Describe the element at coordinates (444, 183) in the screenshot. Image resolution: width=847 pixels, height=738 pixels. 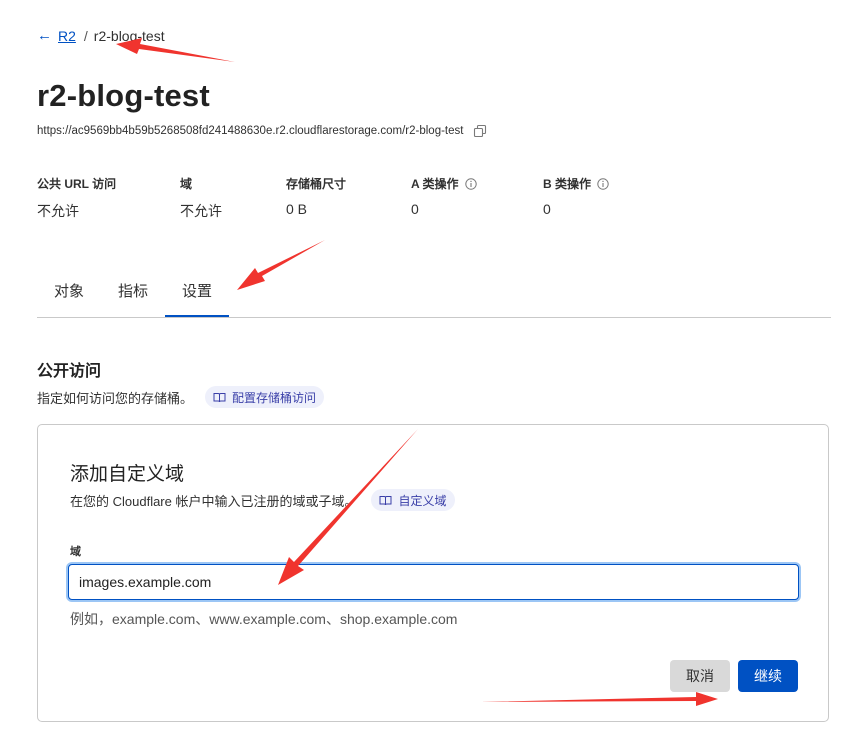
I see `stat-label-class-a: A 类操作` at that location.